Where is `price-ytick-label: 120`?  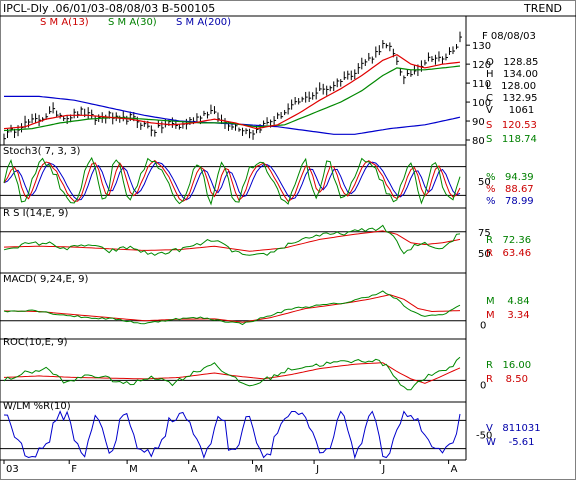
price-ytick-label: 120 is located at coordinates (481, 65).